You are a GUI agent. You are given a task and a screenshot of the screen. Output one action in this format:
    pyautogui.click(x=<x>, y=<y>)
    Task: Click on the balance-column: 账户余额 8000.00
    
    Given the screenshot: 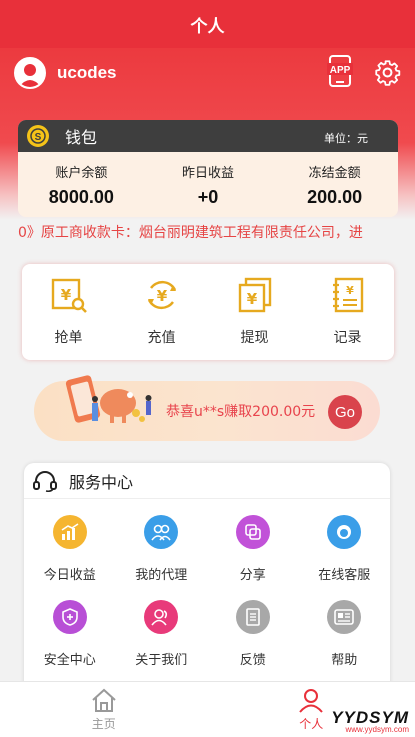 What is the action you would take?
    pyautogui.click(x=81, y=184)
    